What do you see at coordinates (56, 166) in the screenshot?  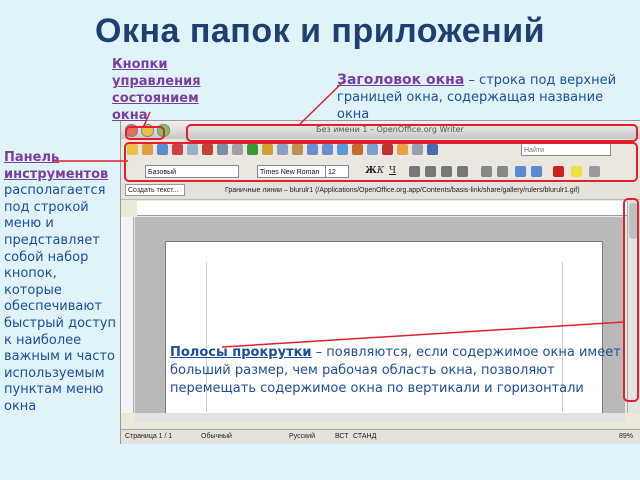 I see `note-toolbar-head: Панель инструментов` at bounding box center [56, 166].